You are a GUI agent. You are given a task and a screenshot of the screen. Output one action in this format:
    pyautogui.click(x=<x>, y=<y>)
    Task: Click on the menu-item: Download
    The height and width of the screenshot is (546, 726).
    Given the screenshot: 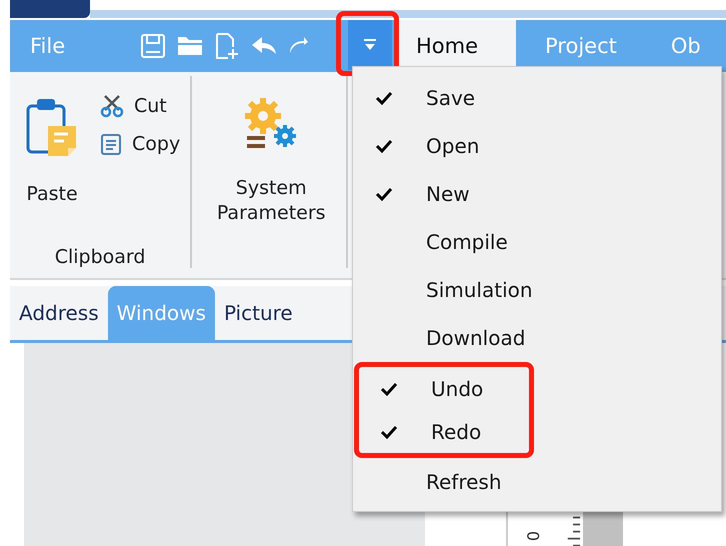 What is the action you would take?
    pyautogui.click(x=538, y=338)
    